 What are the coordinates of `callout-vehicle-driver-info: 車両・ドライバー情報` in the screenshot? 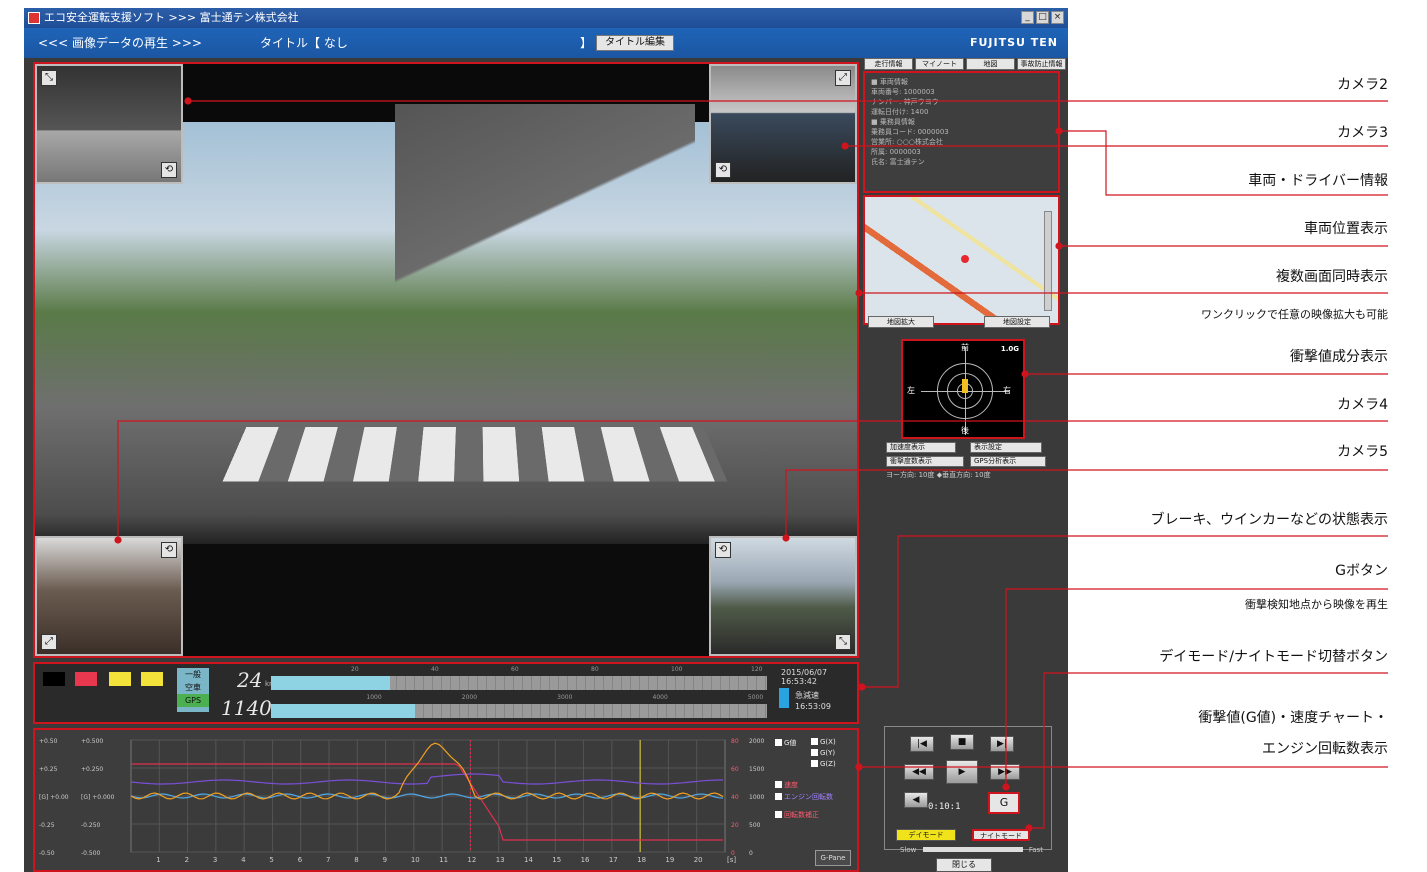 It's located at (1318, 181).